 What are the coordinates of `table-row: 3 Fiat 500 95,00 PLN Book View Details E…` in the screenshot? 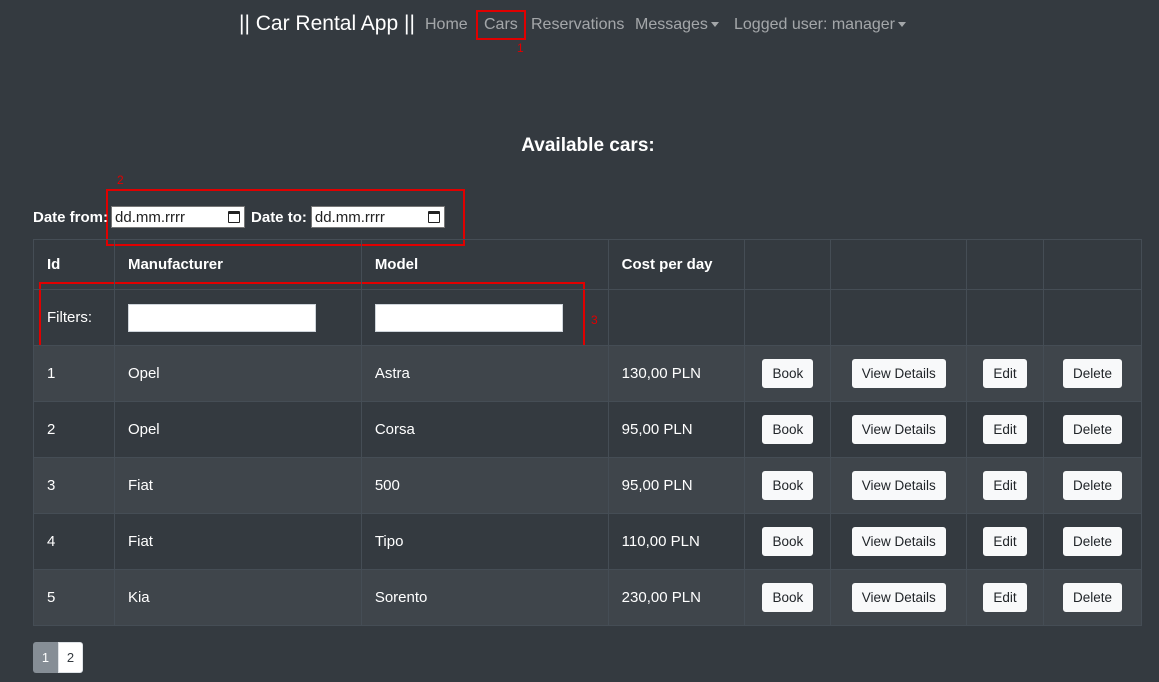 It's located at (587, 485).